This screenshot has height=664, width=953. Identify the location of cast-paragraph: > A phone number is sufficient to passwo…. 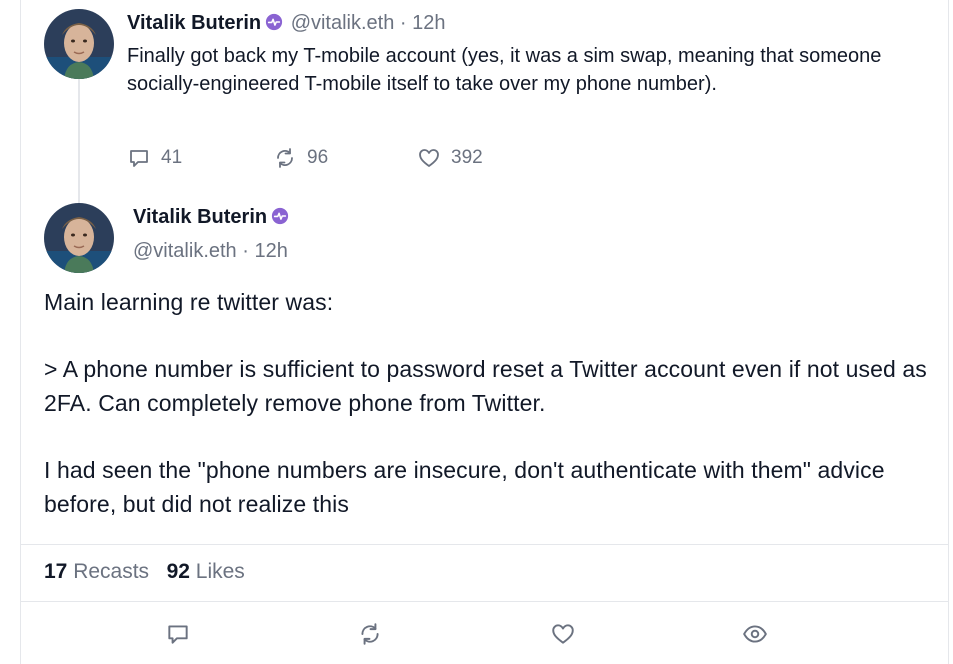
(485, 386).